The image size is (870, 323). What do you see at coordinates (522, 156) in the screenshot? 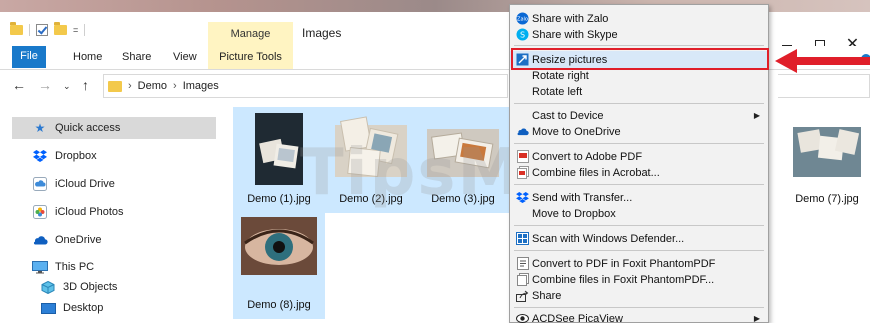
I see `adobe-pdf-icon` at bounding box center [522, 156].